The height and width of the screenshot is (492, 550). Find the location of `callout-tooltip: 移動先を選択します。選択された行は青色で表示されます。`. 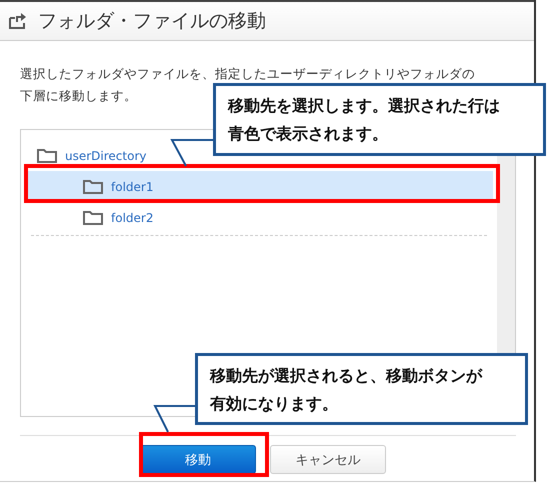

callout-tooltip: 移動先を選択します。選択された行は青色で表示されます。 is located at coordinates (379, 119).